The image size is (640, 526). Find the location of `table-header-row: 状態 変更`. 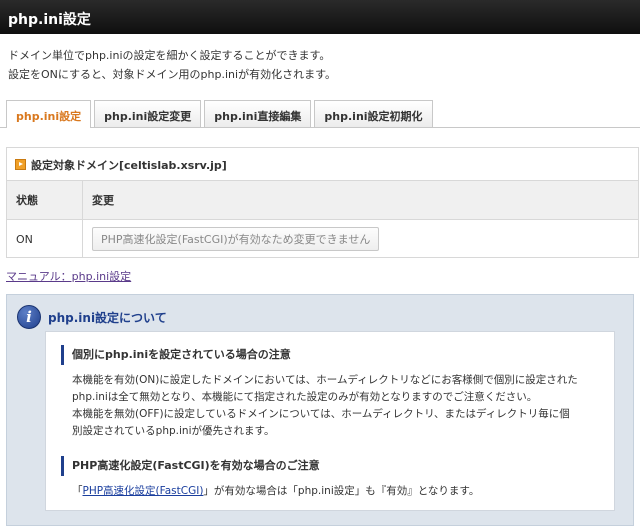

table-header-row: 状態 変更 is located at coordinates (322, 200).